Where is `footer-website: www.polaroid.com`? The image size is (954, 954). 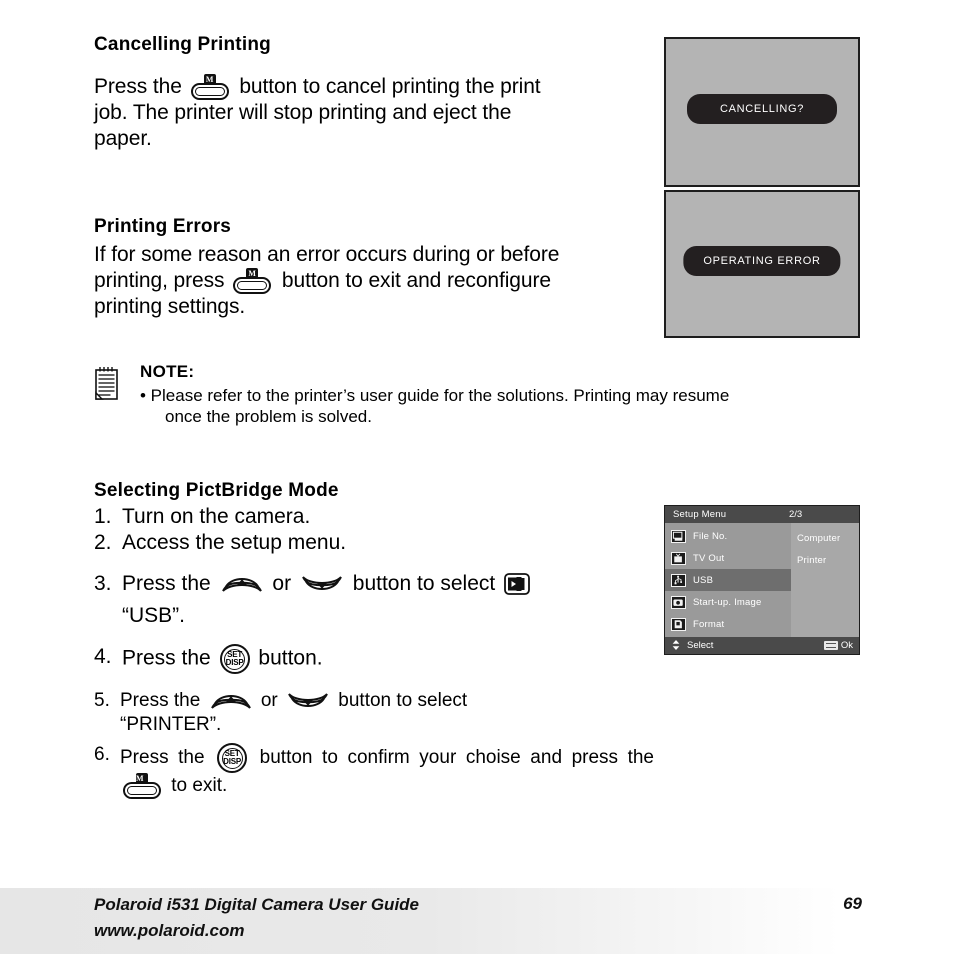
footer-website: www.polaroid.com is located at coordinates (169, 930).